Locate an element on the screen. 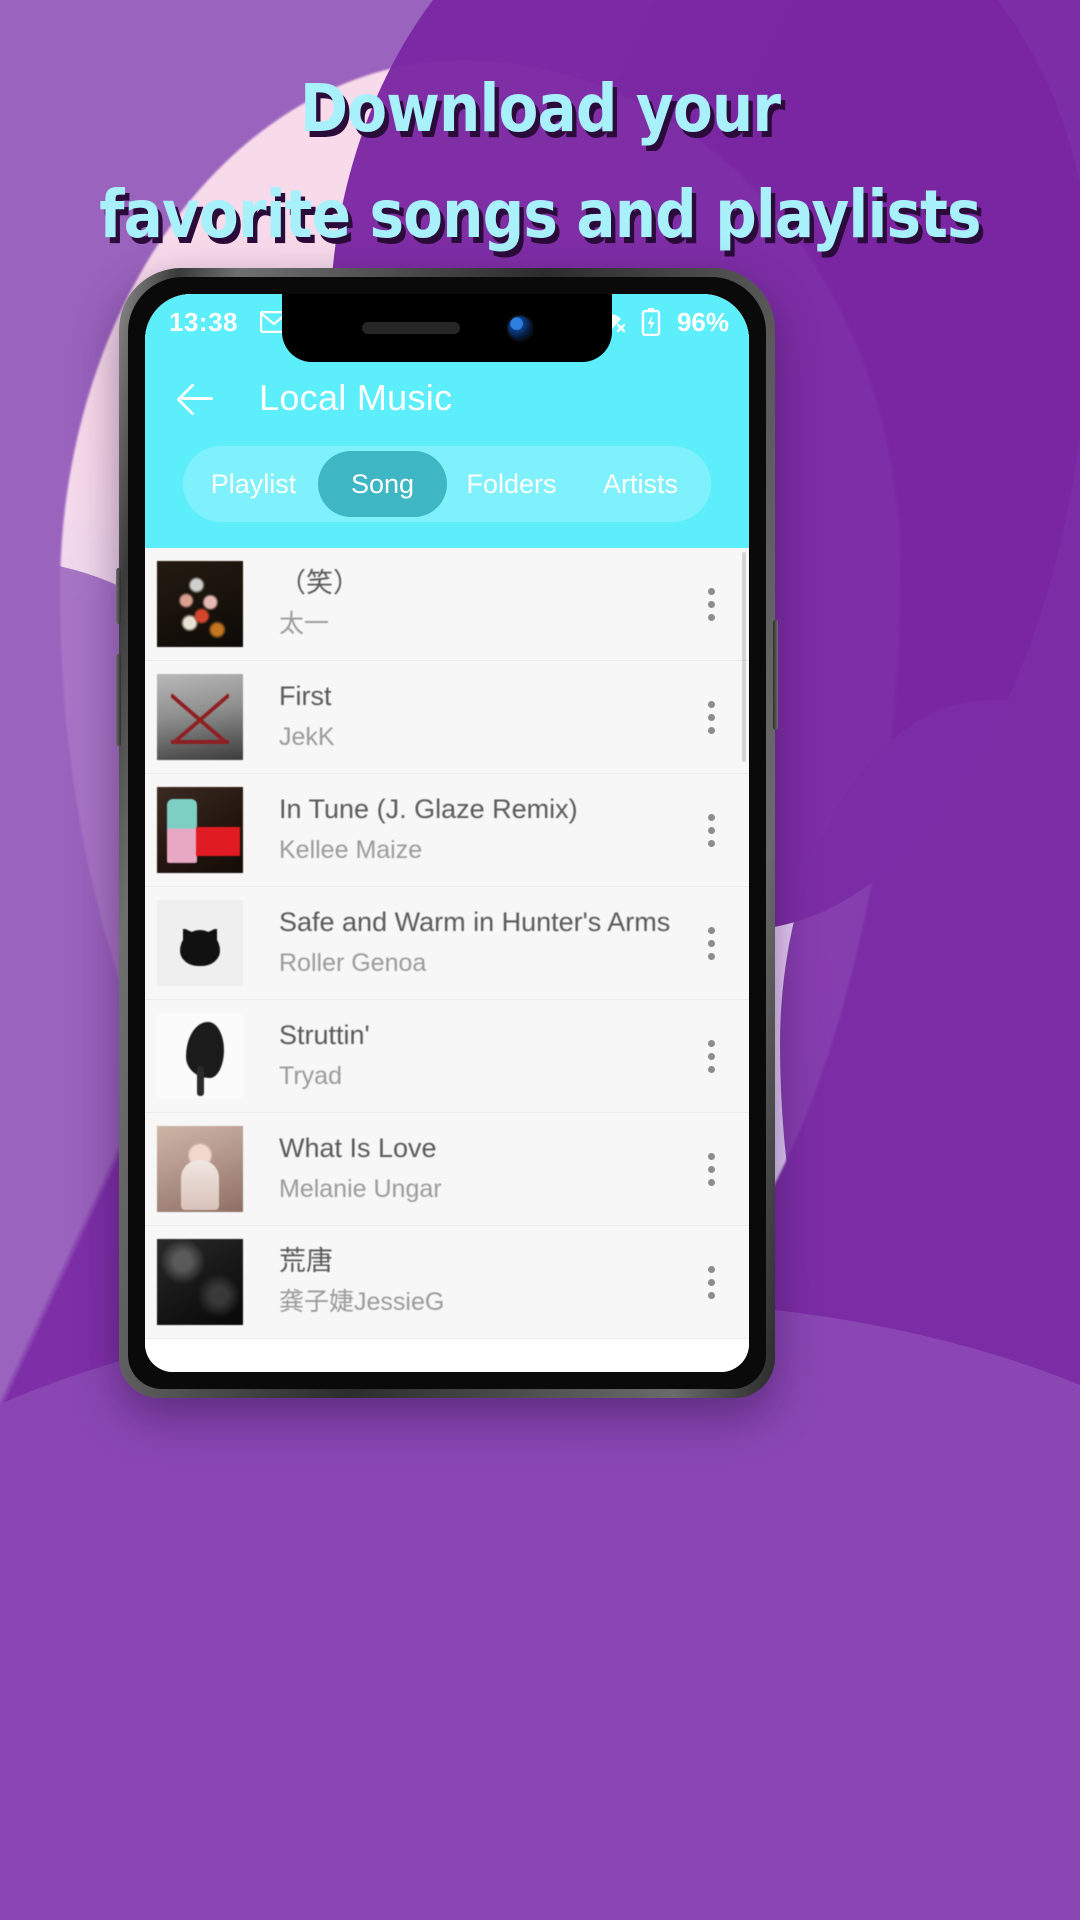 This screenshot has height=1920, width=1080. song-artist: Tryad is located at coordinates (310, 1076).